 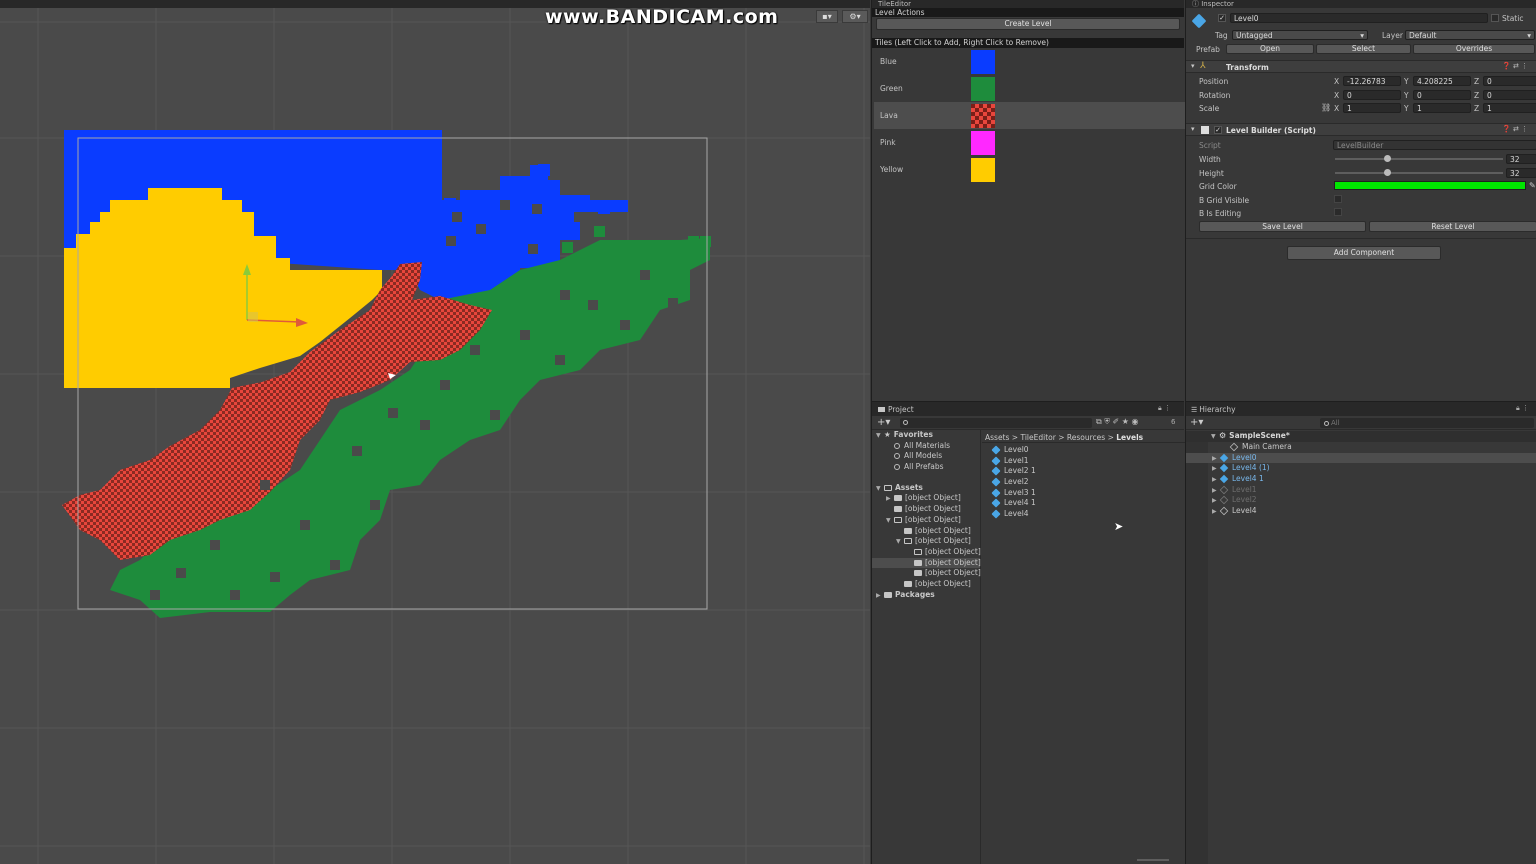 I want to click on favorite-item: All Prefabs, so click(x=926, y=467).